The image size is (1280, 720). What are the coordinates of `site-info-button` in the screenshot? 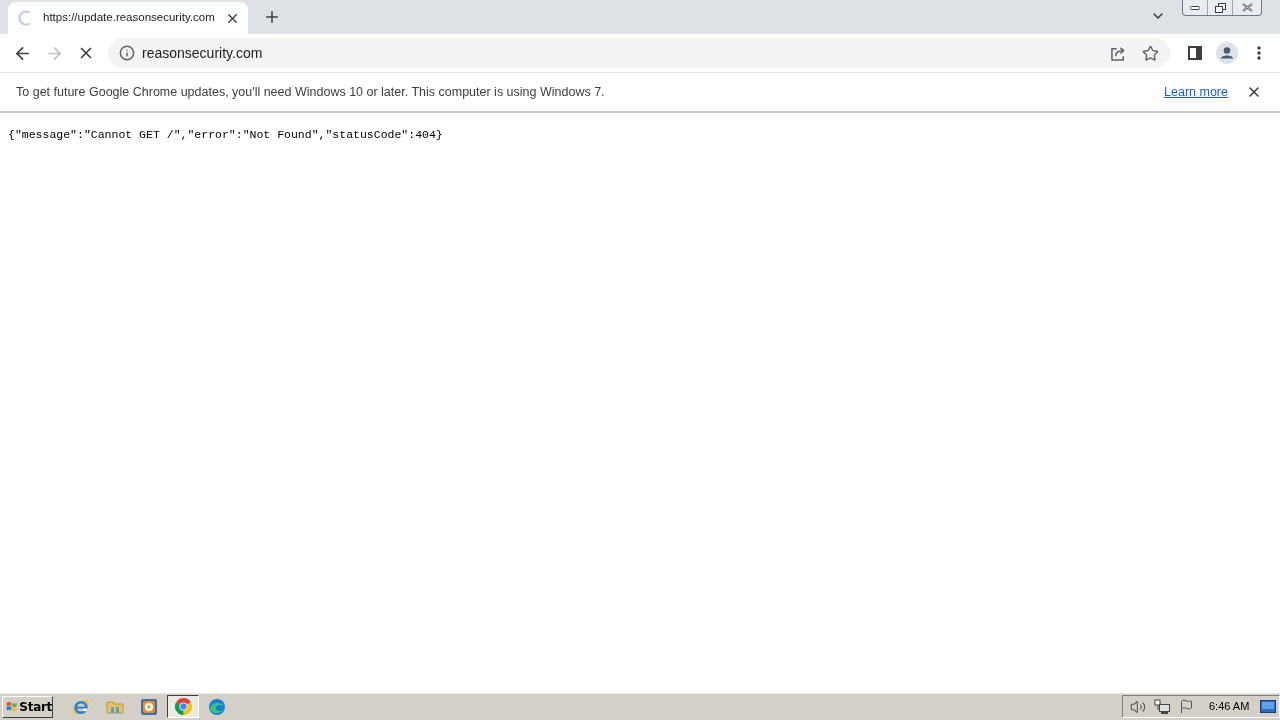 It's located at (127, 53).